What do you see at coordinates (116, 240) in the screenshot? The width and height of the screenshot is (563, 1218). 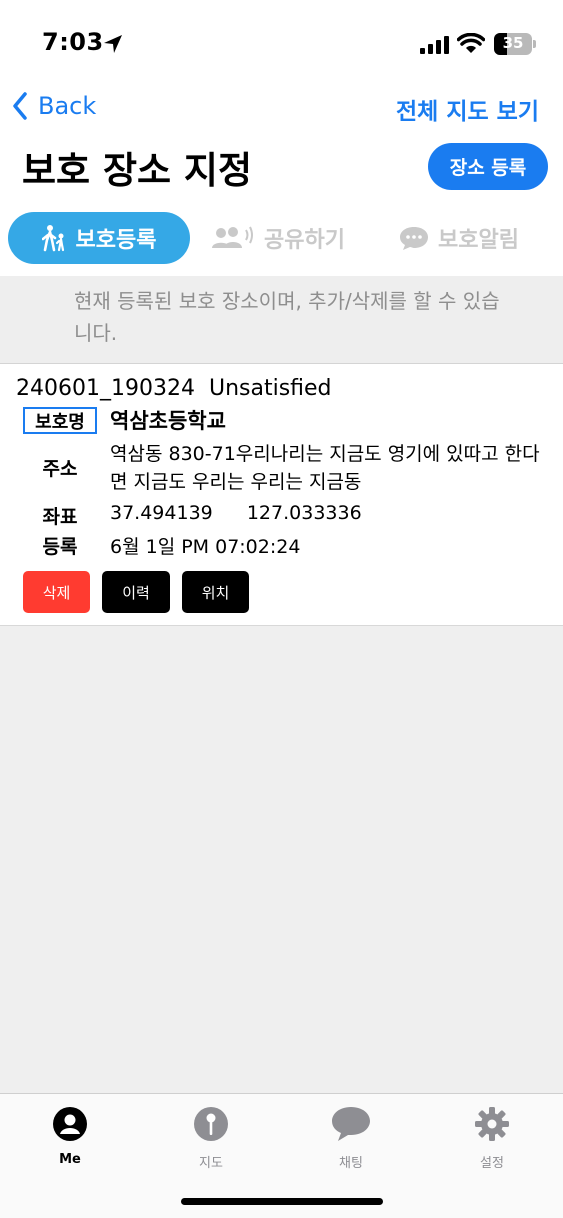 I see `tab-protect-register-label: 보호등록` at bounding box center [116, 240].